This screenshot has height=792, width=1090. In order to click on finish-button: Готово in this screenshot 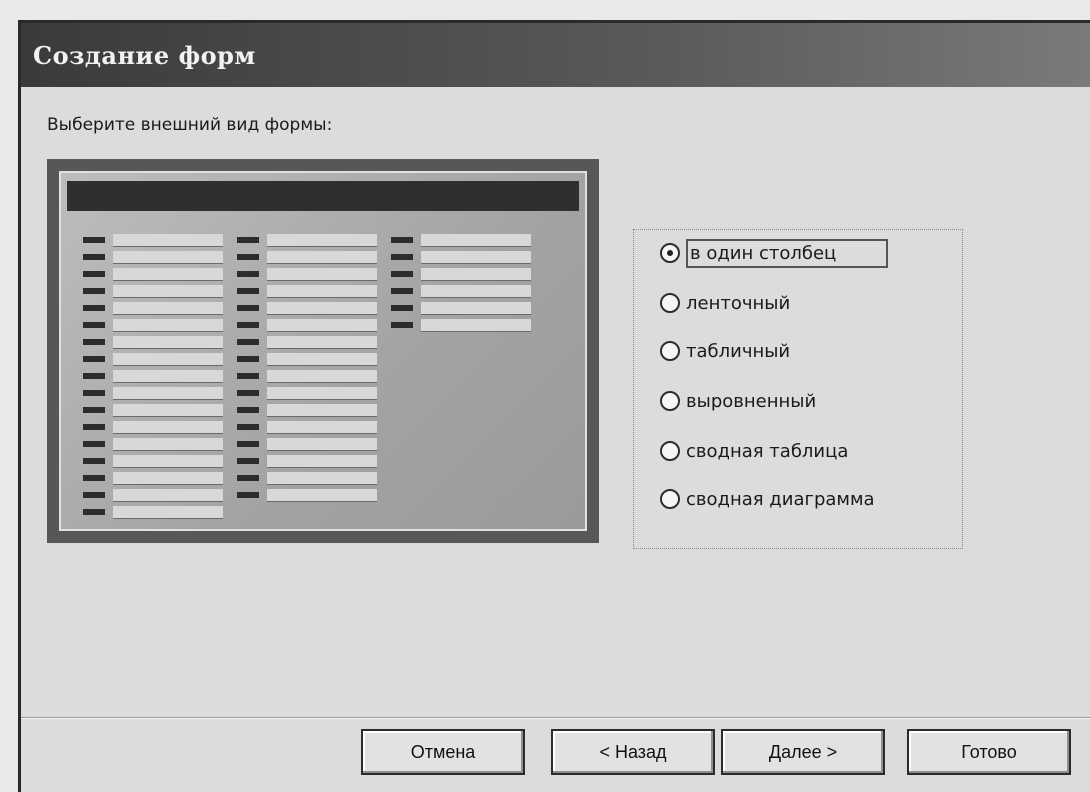, I will do `click(989, 752)`.